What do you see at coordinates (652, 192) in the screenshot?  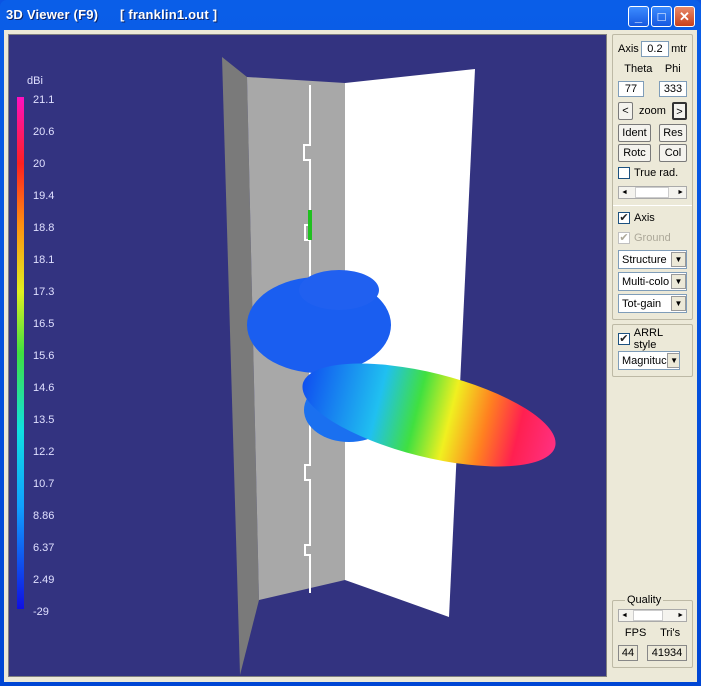 I see `view-slider: ◄ ►` at bounding box center [652, 192].